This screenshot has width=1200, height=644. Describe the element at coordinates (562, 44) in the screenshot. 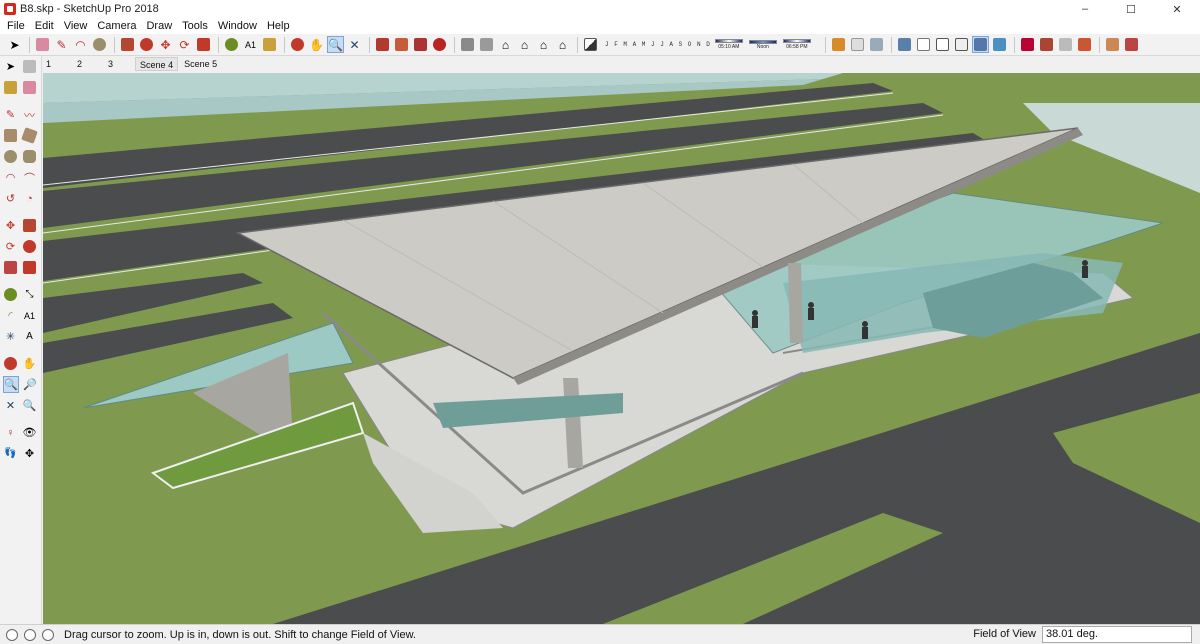

I see `view-left-button: ⌂` at that location.